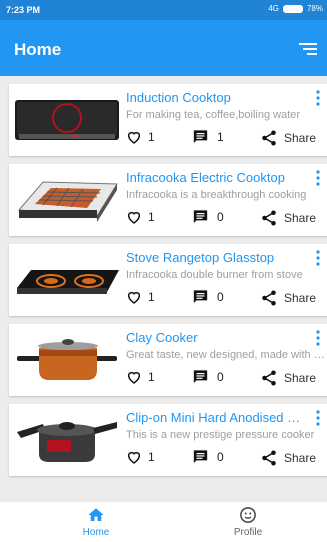 This screenshot has height=542, width=327. What do you see at coordinates (248, 515) in the screenshot?
I see `smiley-face-icon` at bounding box center [248, 515].